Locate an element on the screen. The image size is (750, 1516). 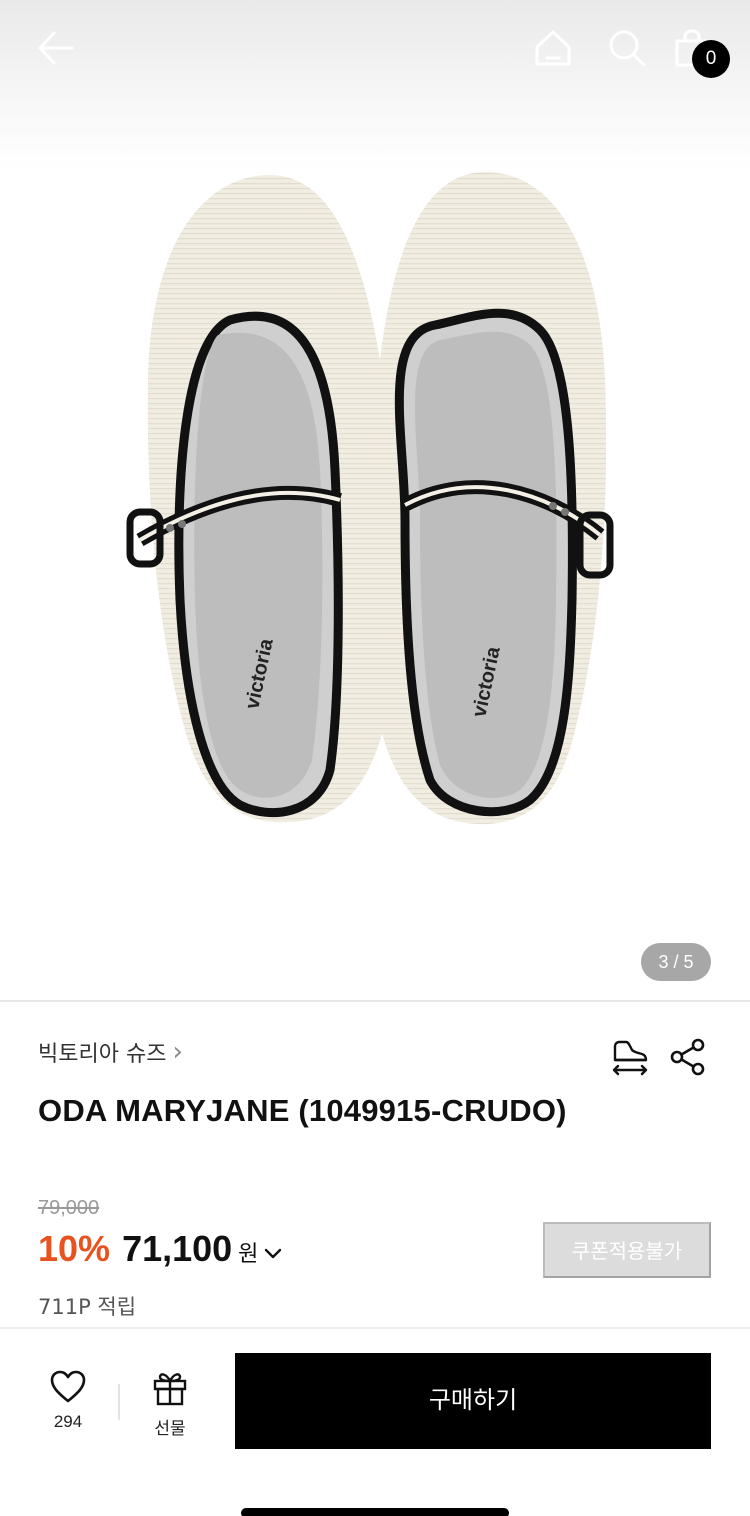
discount-rate: 10% is located at coordinates (74, 1248).